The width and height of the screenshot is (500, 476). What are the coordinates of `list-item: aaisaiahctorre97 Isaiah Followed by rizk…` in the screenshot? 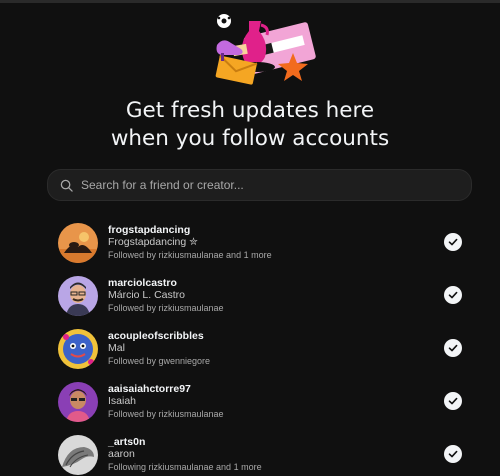 It's located at (263, 401).